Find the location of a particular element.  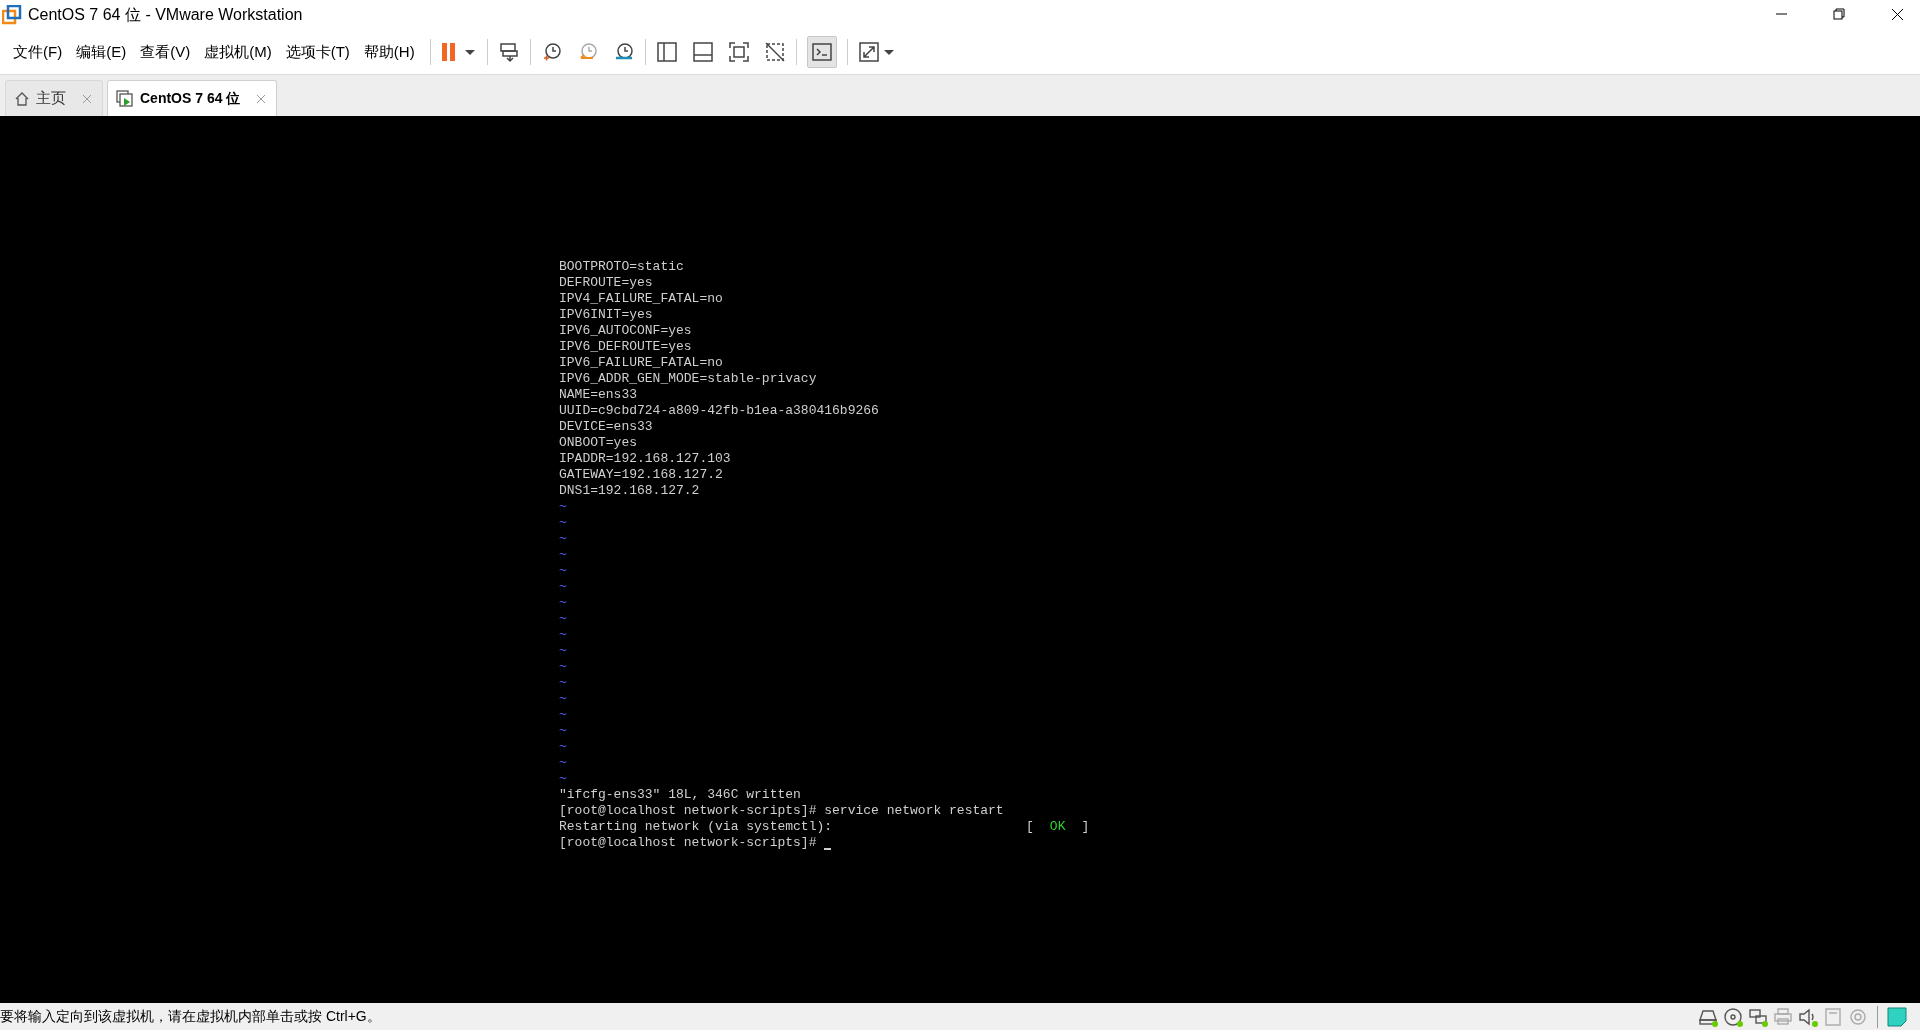

tab: 主页 is located at coordinates (54, 98).